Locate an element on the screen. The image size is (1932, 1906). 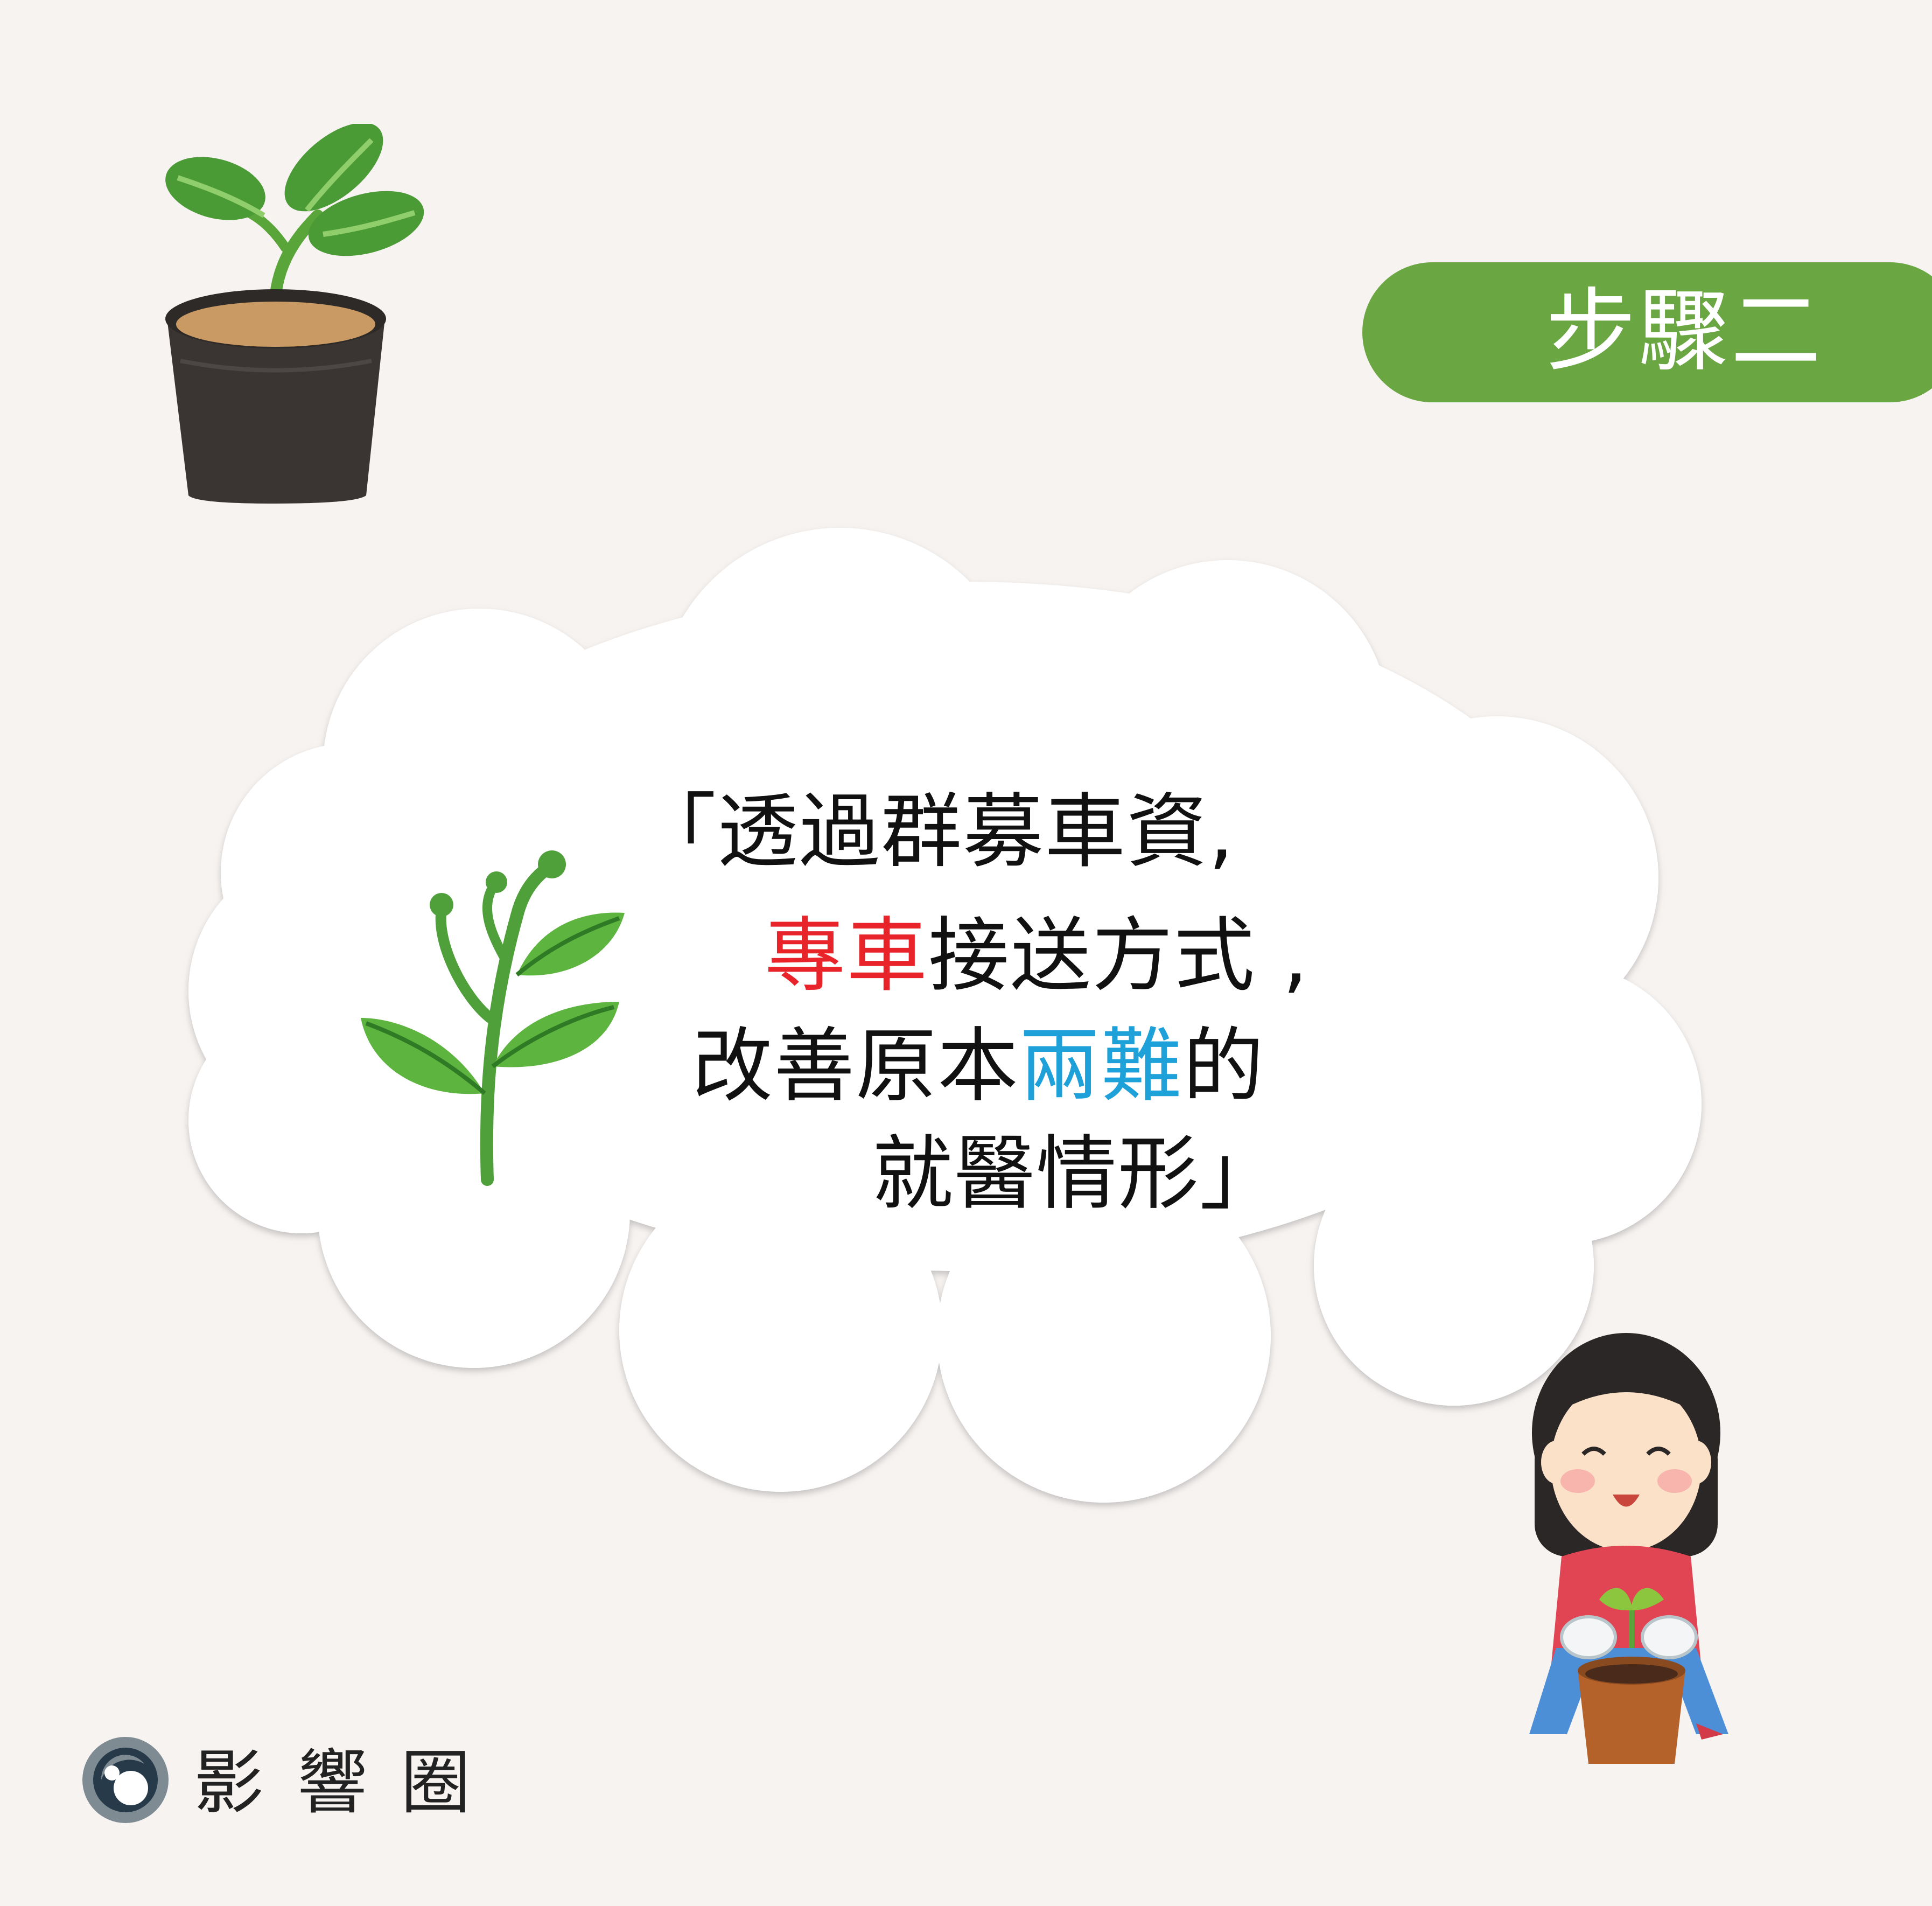
quote-line-2-rest: 接送方式 , is located at coordinates (1119, 956).